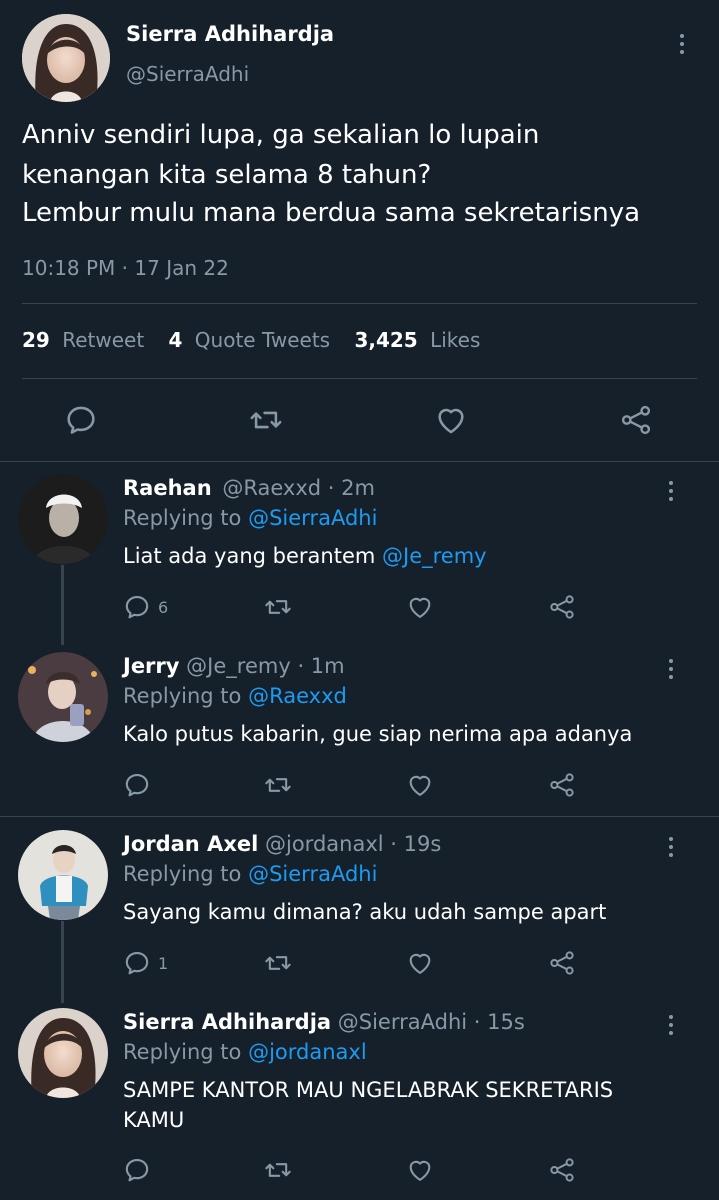  What do you see at coordinates (245, 1052) in the screenshot?
I see `replying-to: Replying to @jordanaxl` at bounding box center [245, 1052].